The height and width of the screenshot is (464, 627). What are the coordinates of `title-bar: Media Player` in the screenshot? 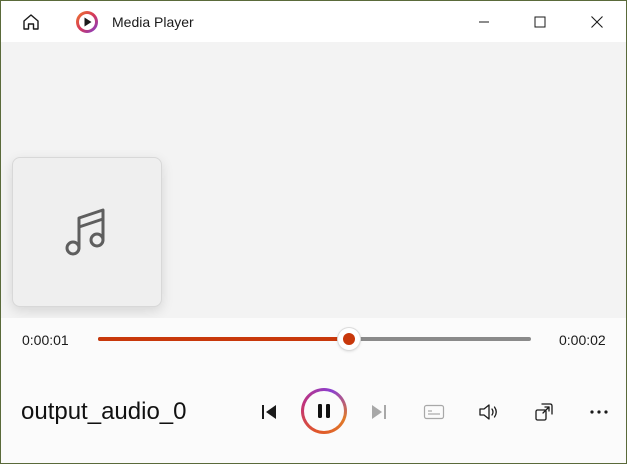 It's located at (313, 21).